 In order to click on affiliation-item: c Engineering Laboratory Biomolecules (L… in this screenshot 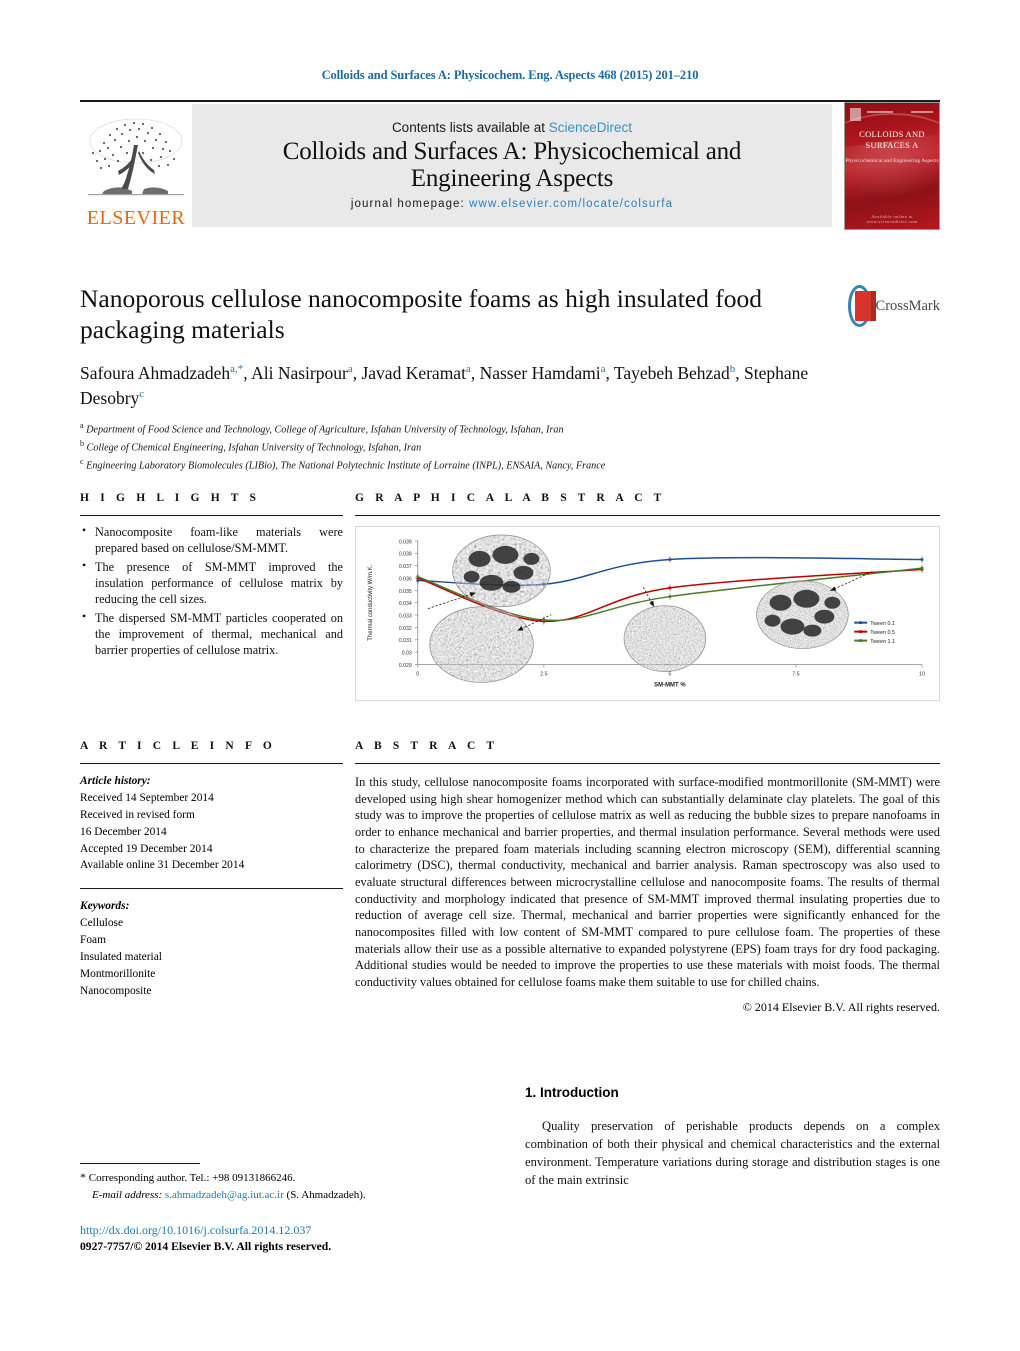, I will do `click(343, 464)`.